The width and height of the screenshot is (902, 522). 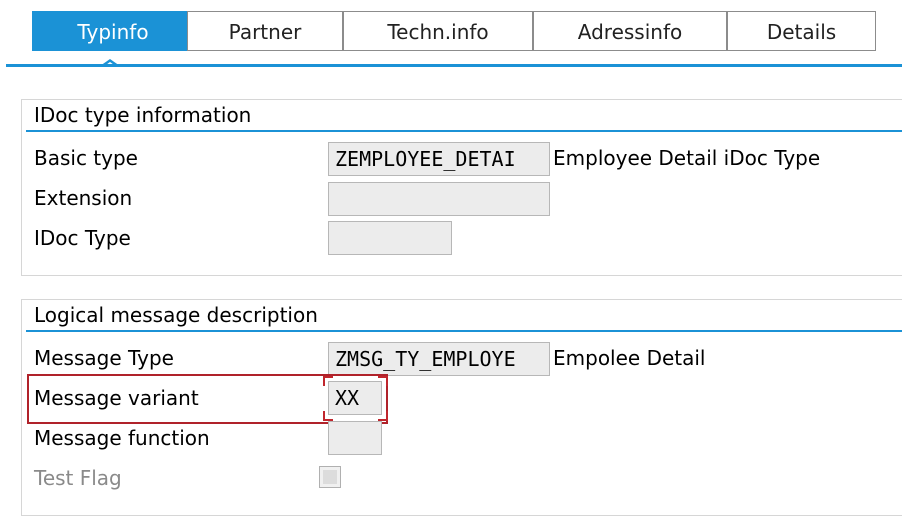 What do you see at coordinates (330, 477) in the screenshot?
I see `test-flag-checkbox` at bounding box center [330, 477].